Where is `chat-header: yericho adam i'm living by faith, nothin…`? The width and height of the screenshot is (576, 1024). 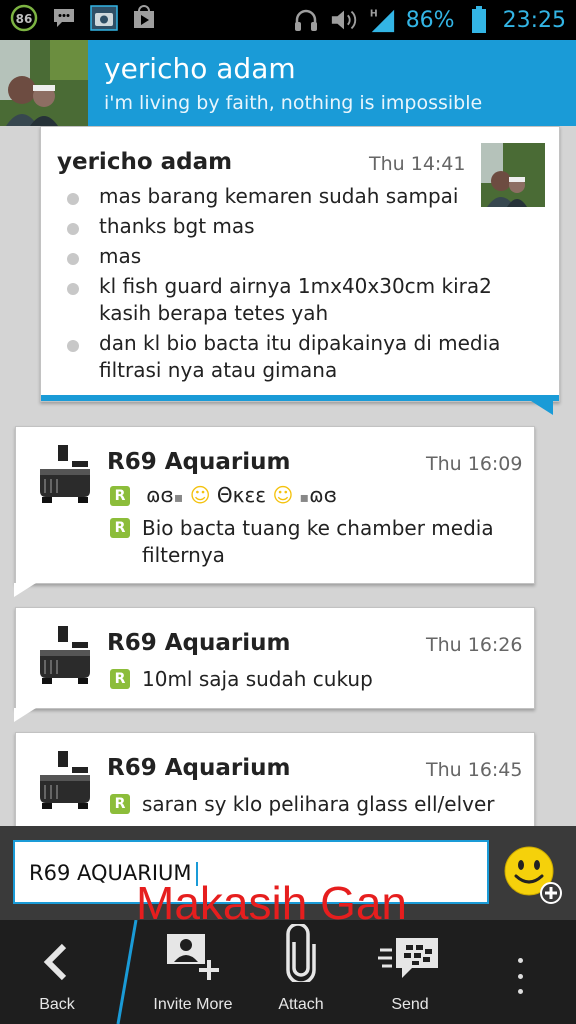 chat-header: yericho adam i'm living by faith, nothin… is located at coordinates (288, 83).